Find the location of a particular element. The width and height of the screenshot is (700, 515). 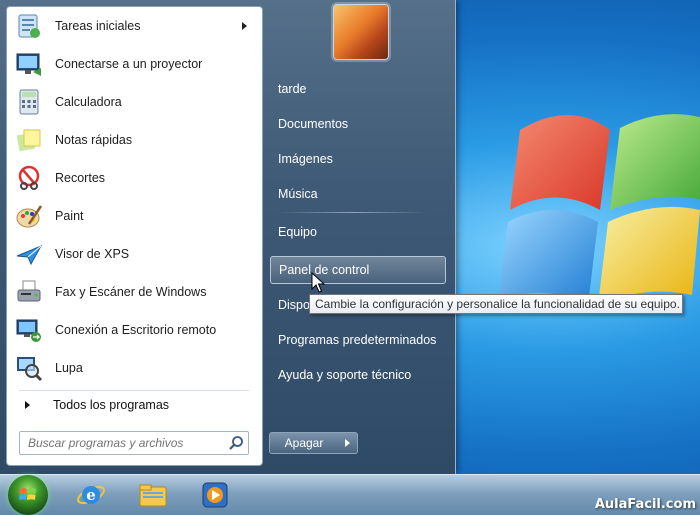

program-label: Fax y Escáner de Windows is located at coordinates (131, 292).